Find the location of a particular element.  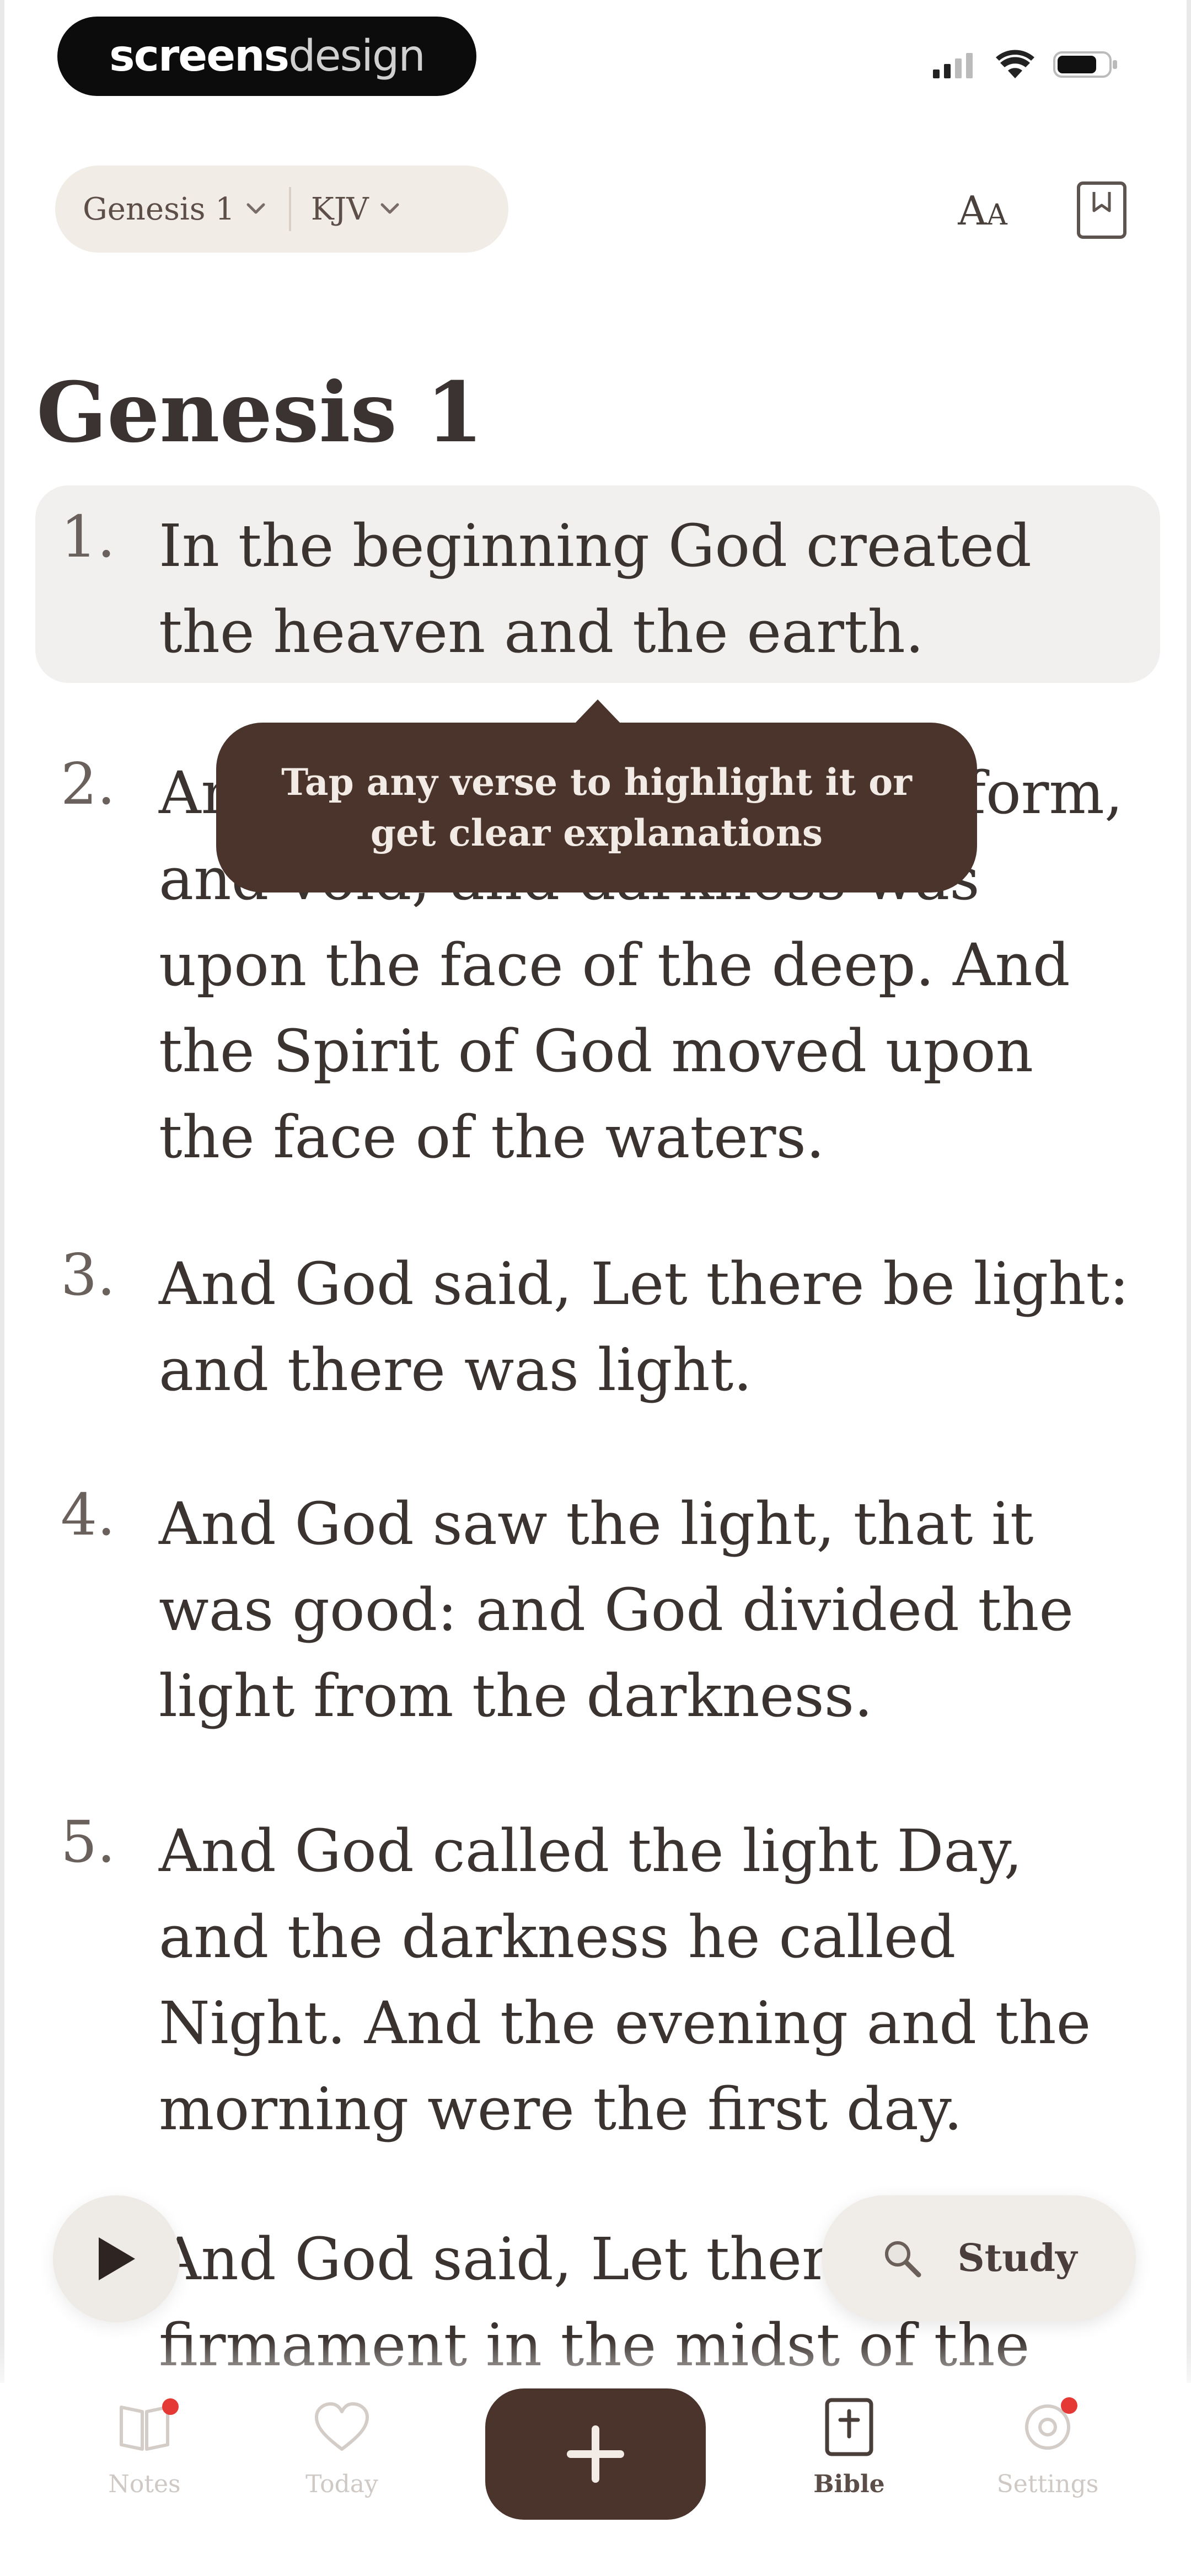

tab-settings: Settings is located at coordinates (1047, 2454).